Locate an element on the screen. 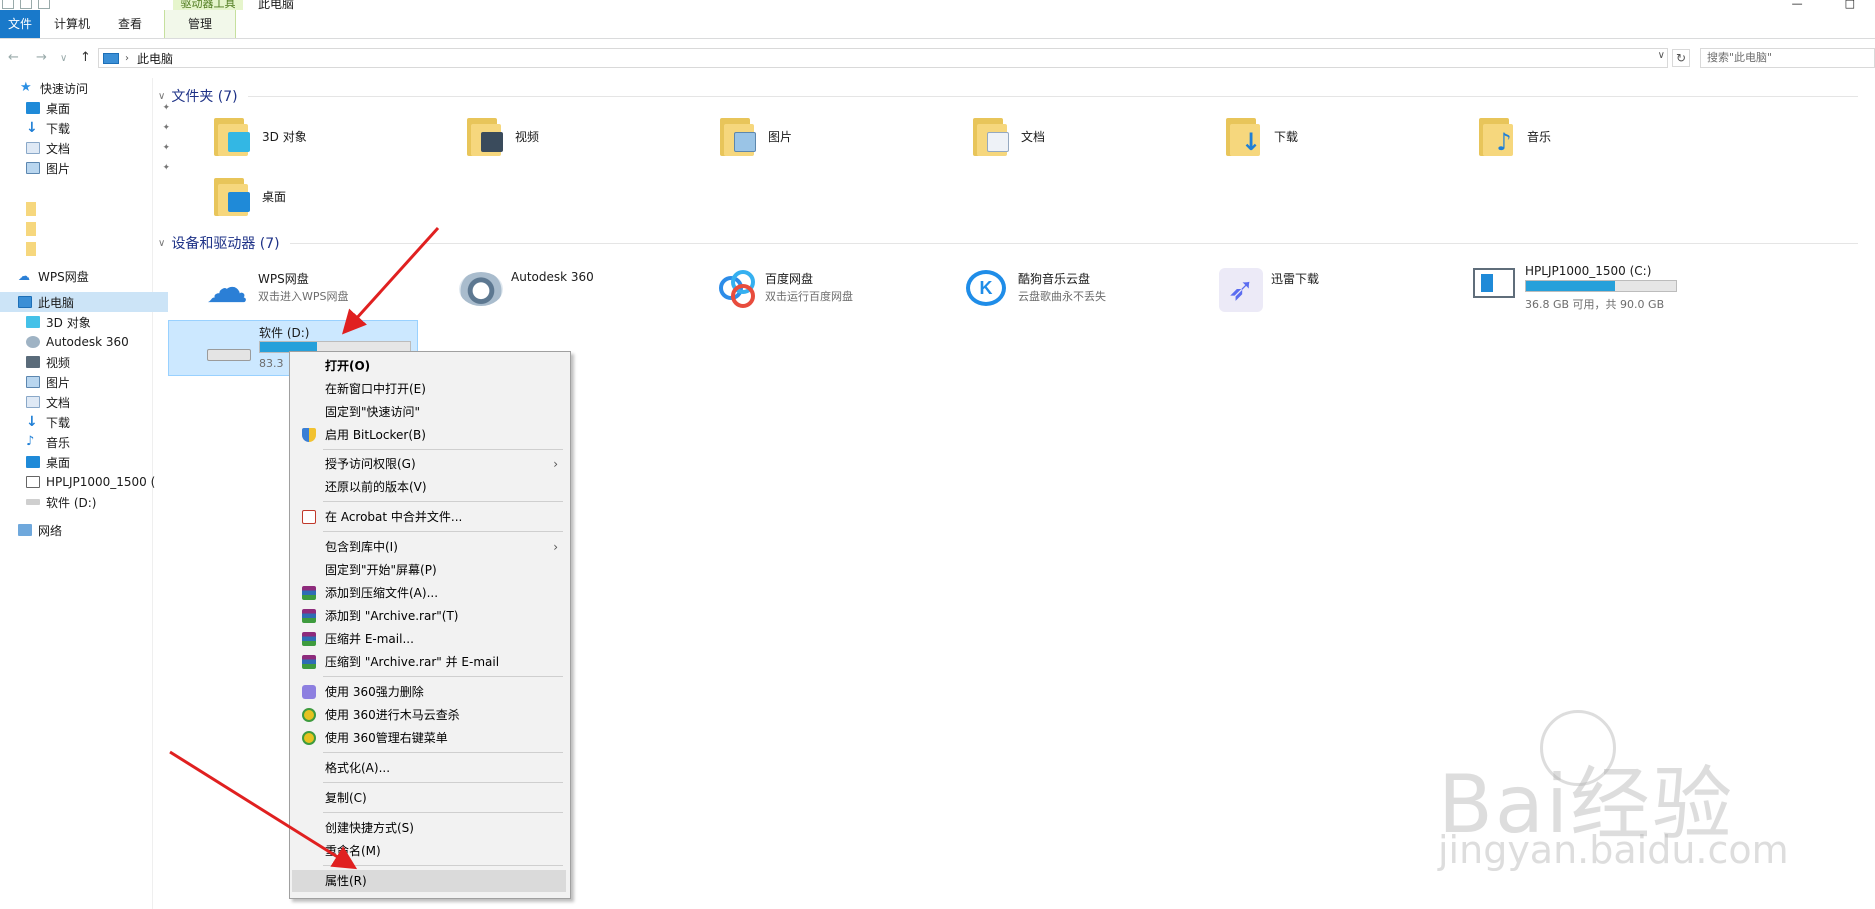 The height and width of the screenshot is (909, 1875). arrow-to-drive-d is located at coordinates (390, 280).